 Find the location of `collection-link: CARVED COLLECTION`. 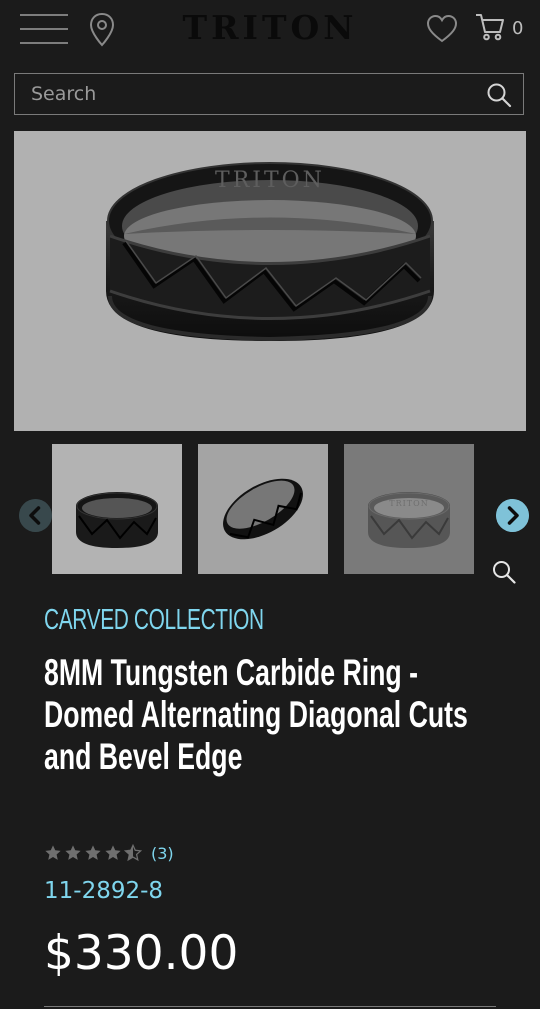

collection-link: CARVED COLLECTION is located at coordinates (154, 620).